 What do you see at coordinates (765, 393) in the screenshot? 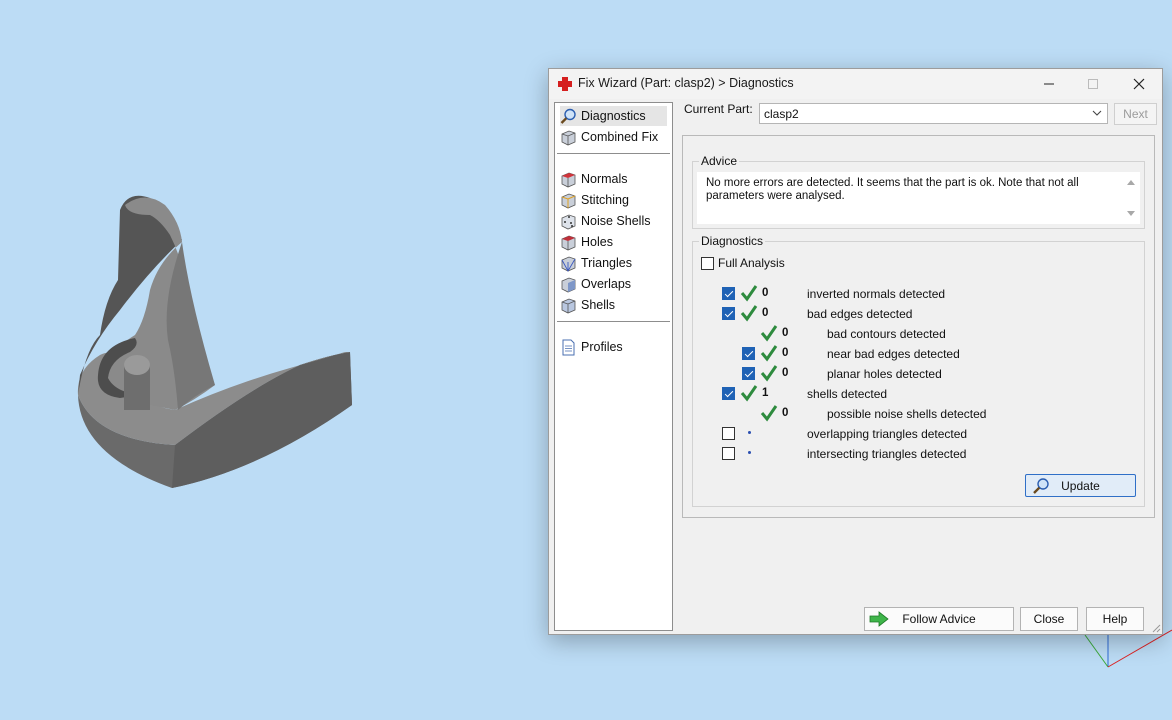
I see `row-count: 1` at bounding box center [765, 393].